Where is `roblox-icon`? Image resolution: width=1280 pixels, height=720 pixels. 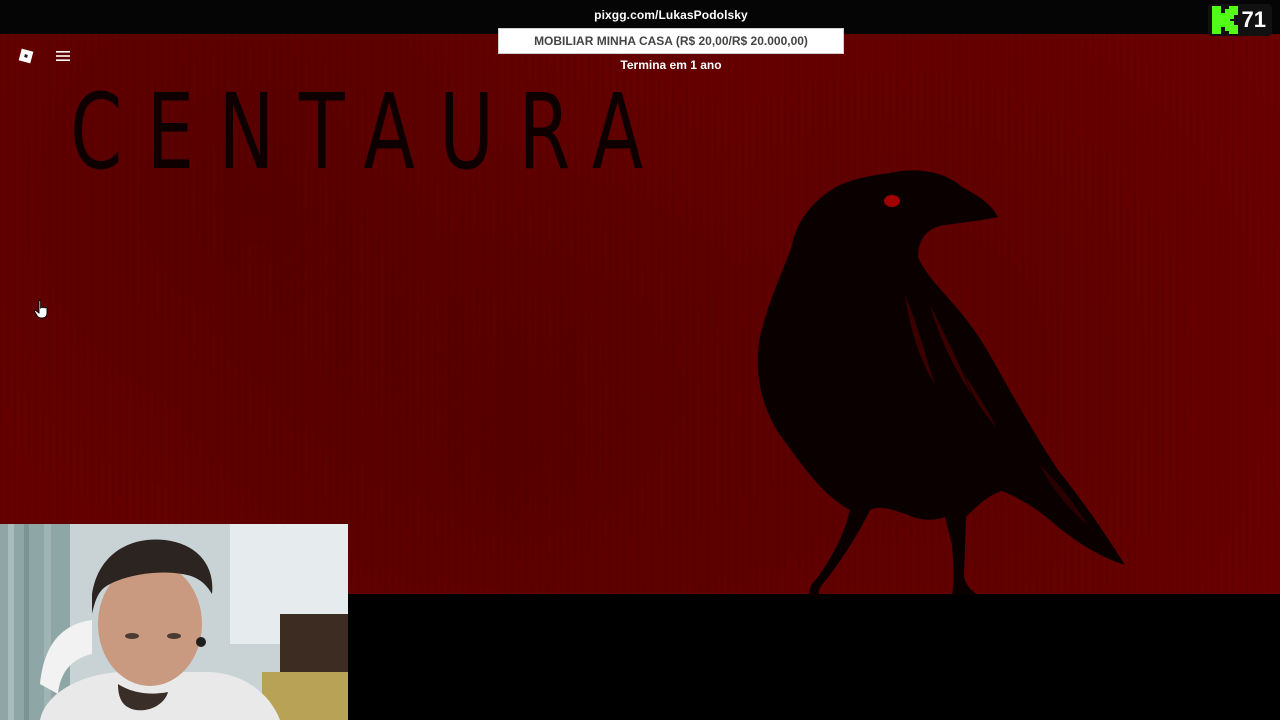 roblox-icon is located at coordinates (26, 56).